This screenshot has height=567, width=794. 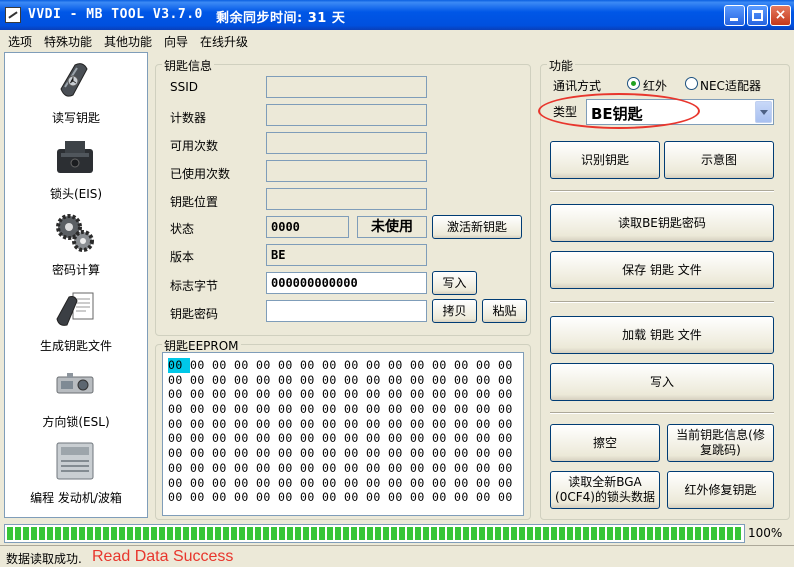 I want to click on ir-repair-key-button: 红外修复钥匙, so click(x=720, y=490).